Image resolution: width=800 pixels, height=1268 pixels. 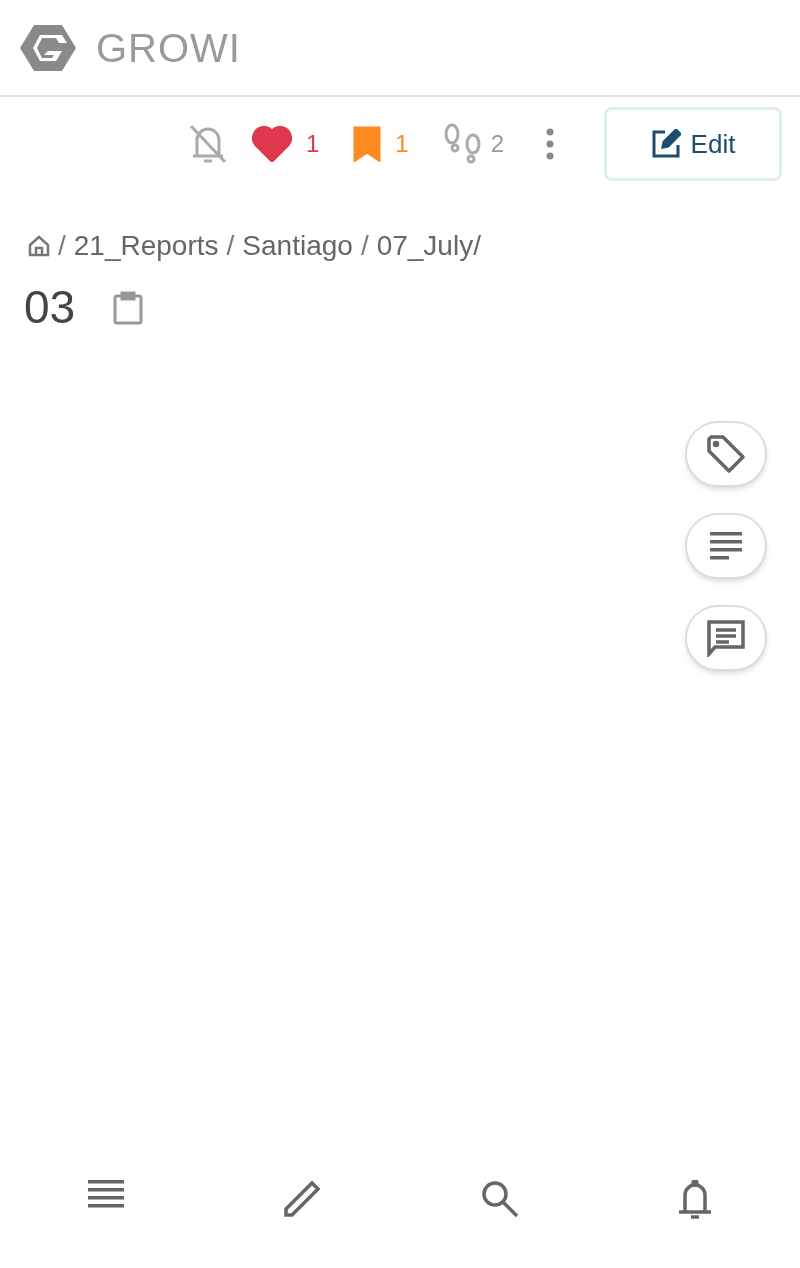 I want to click on breadcrumb-link: 21_Reports, so click(x=146, y=246).